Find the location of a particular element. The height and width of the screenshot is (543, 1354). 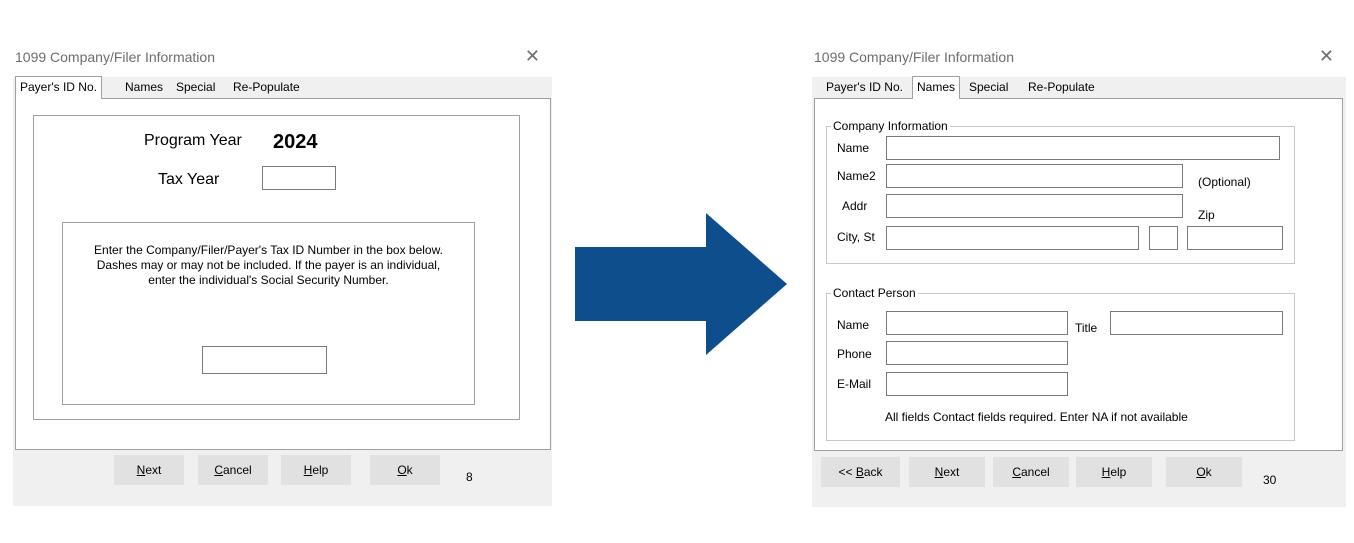

right-back-button: << Back is located at coordinates (860, 472).